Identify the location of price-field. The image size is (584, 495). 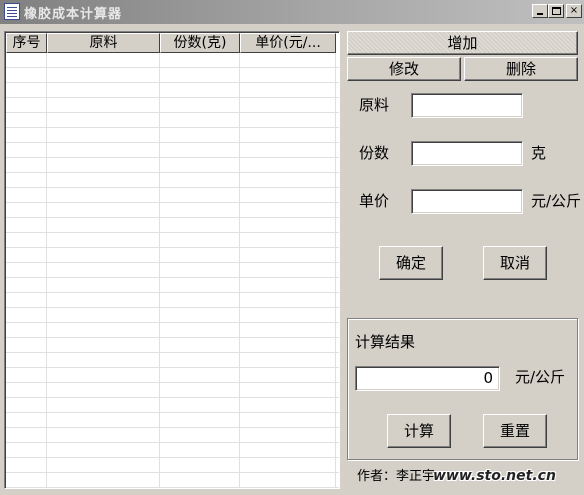
(467, 201).